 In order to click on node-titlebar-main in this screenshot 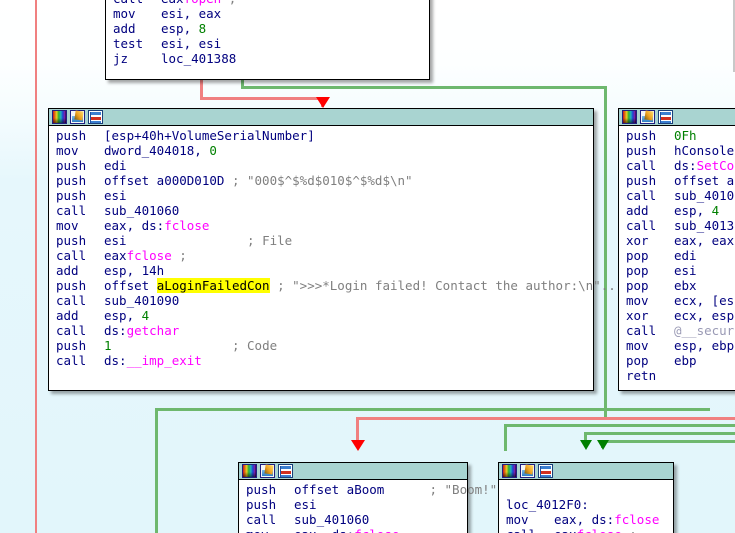, I will do `click(321, 117)`.